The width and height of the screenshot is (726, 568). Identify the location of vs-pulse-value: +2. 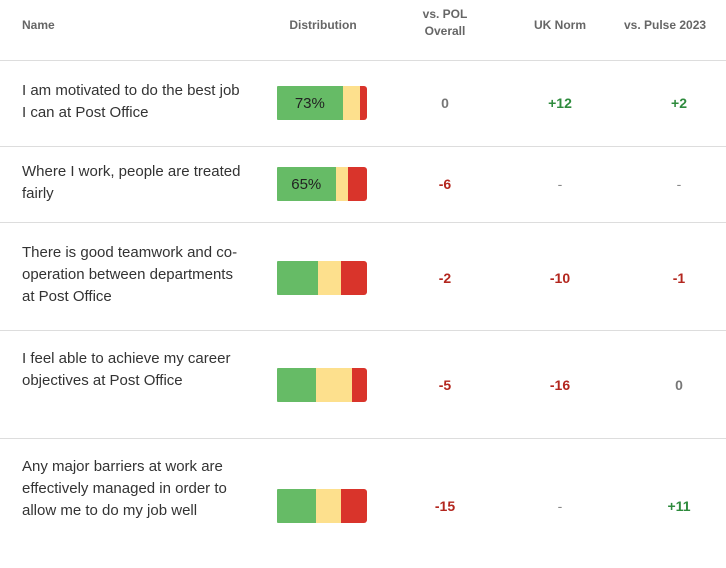
(679, 103).